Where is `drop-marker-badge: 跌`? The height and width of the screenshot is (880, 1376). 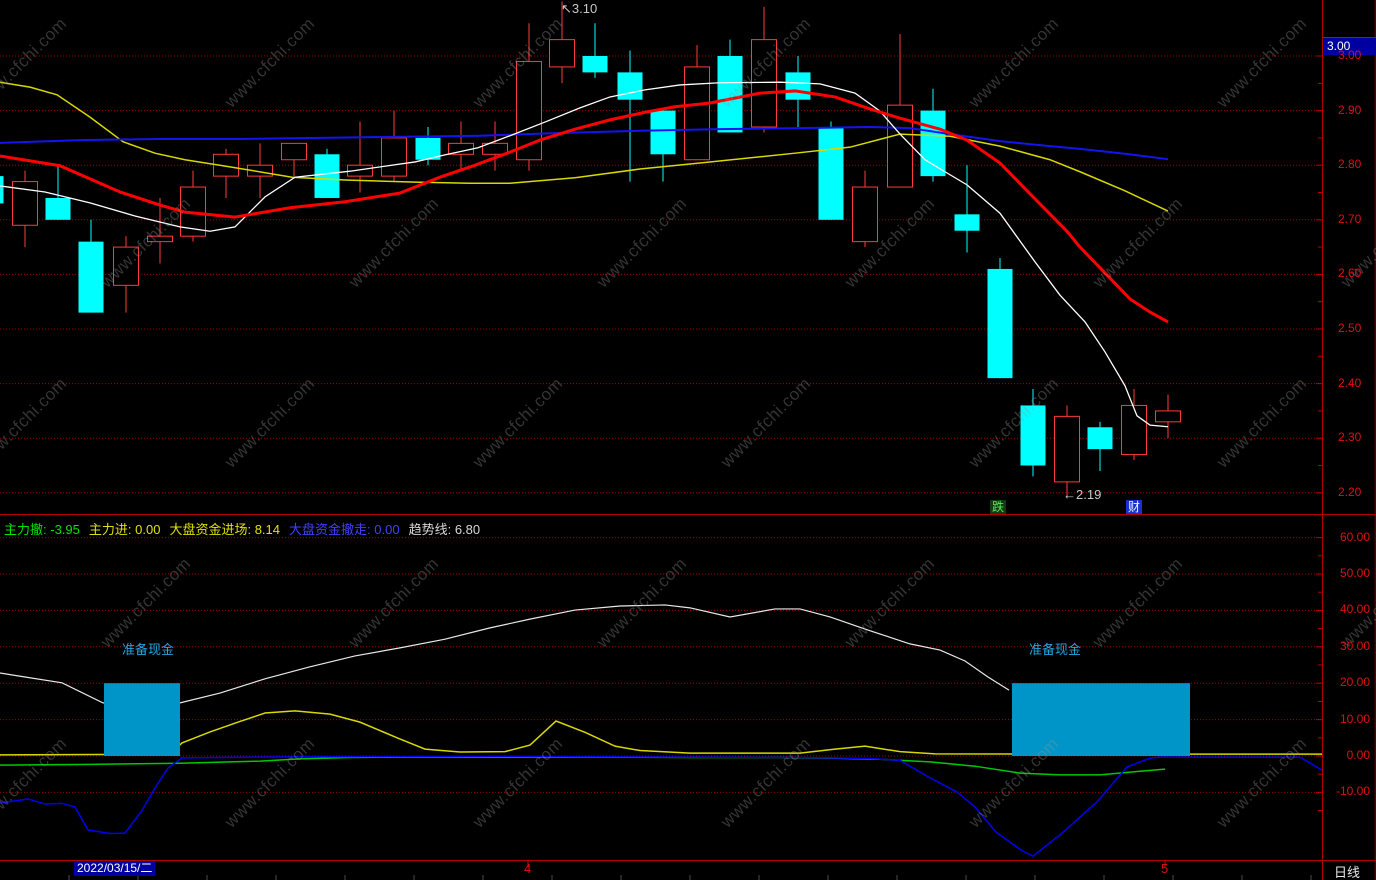
drop-marker-badge: 跌 is located at coordinates (998, 507).